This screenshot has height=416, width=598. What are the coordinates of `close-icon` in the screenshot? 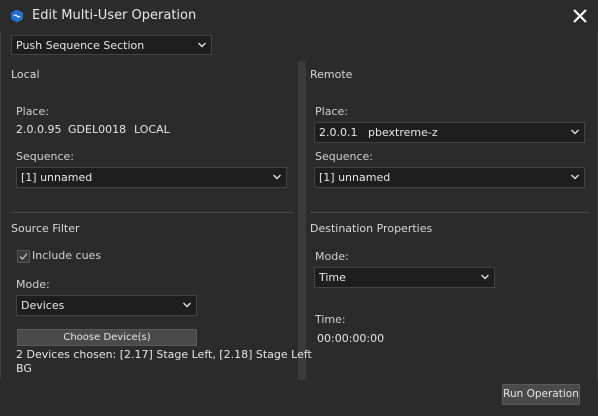 It's located at (580, 16).